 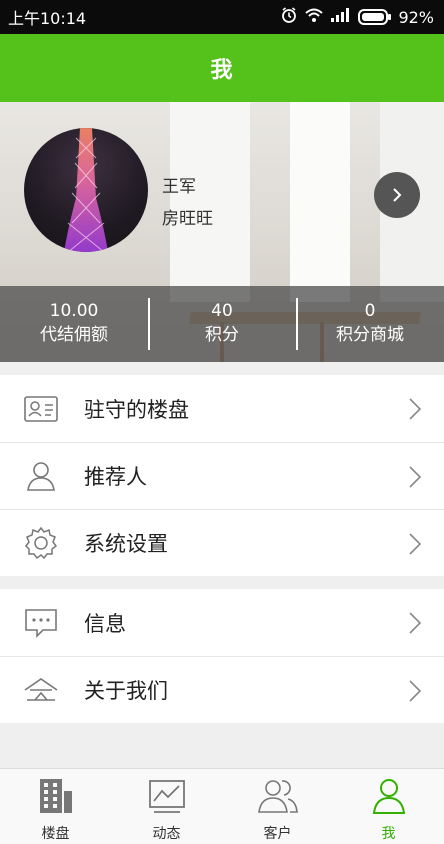 I want to click on menu-item-about: 关于我们, so click(x=222, y=689).